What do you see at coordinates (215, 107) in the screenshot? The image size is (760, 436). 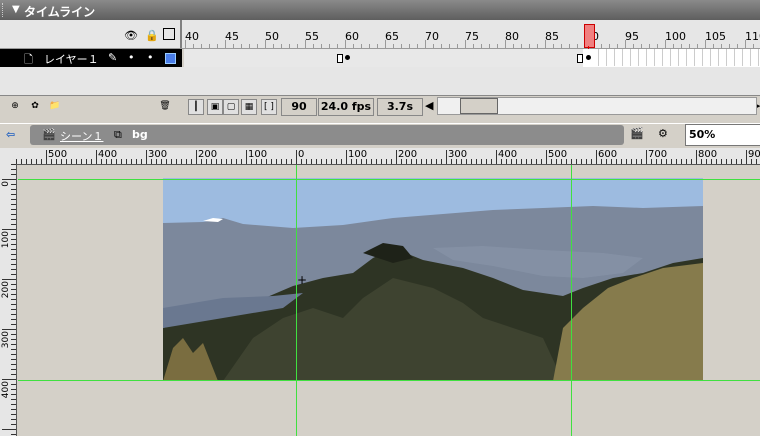 I see `onion-skin-icon: ▣` at bounding box center [215, 107].